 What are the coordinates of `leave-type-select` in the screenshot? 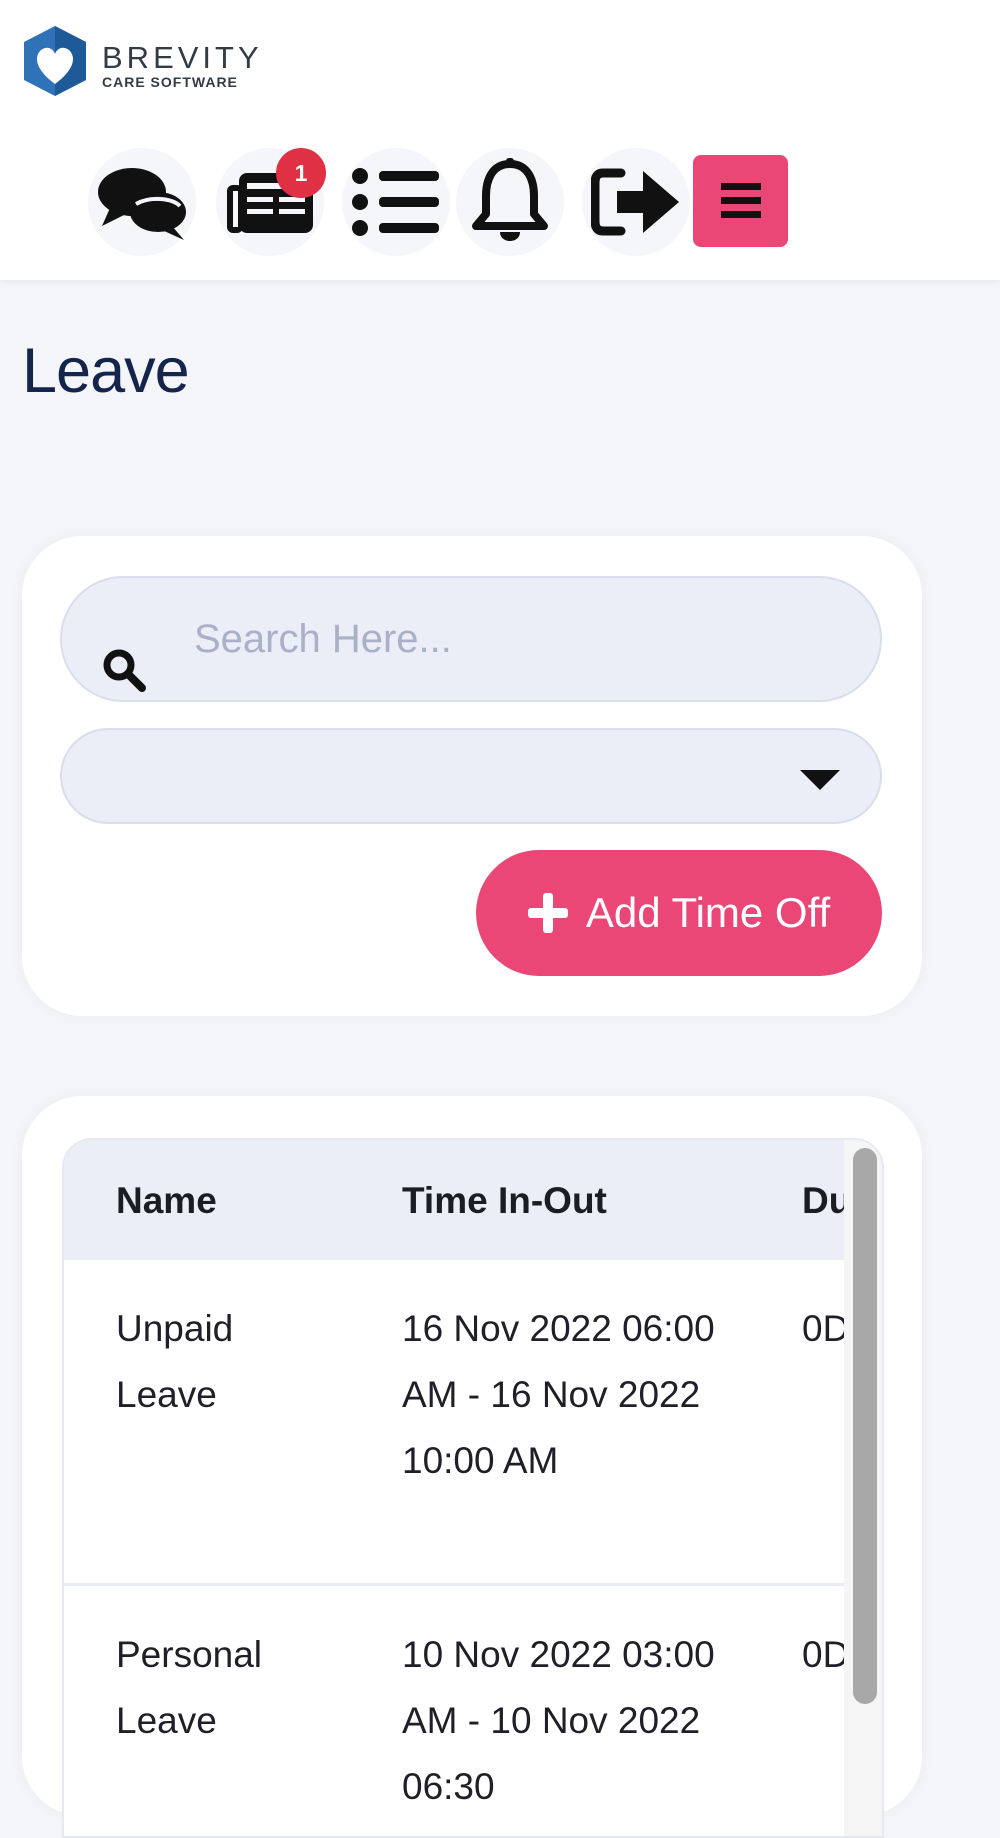 It's located at (471, 776).